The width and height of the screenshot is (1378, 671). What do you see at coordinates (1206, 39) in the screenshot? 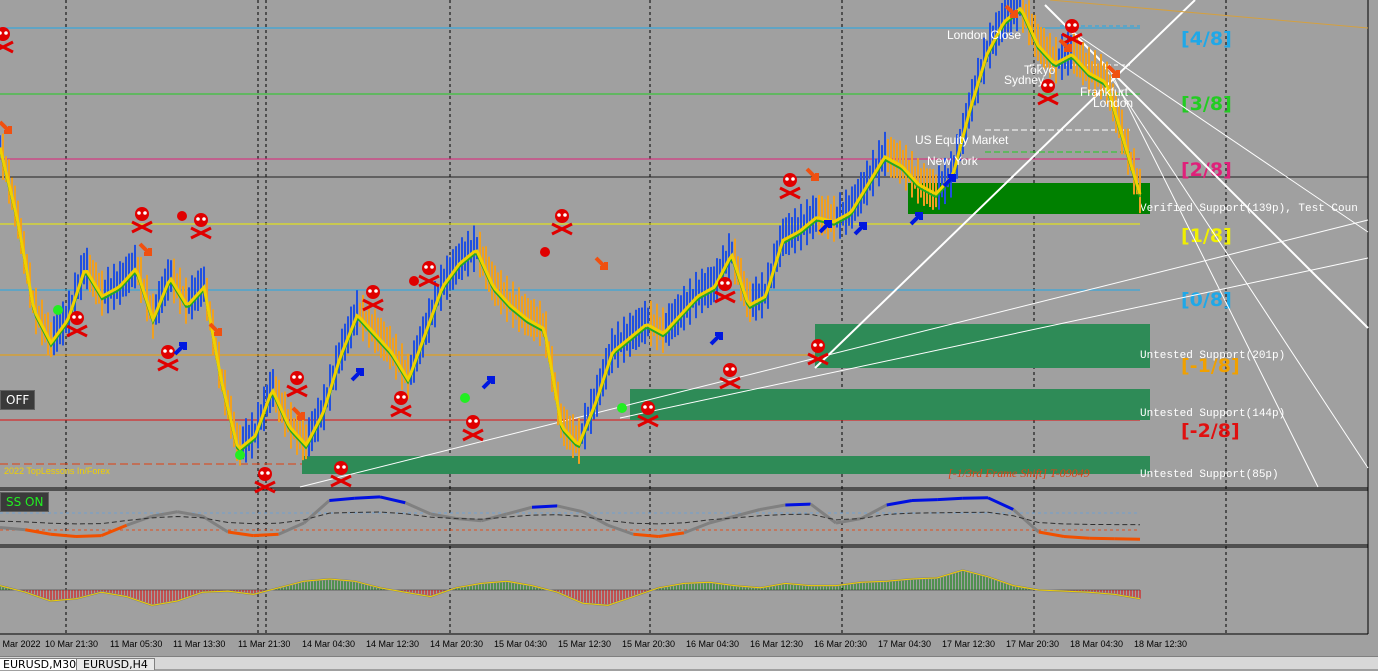
I see `murrey-level-label: [4/8]` at bounding box center [1206, 39].